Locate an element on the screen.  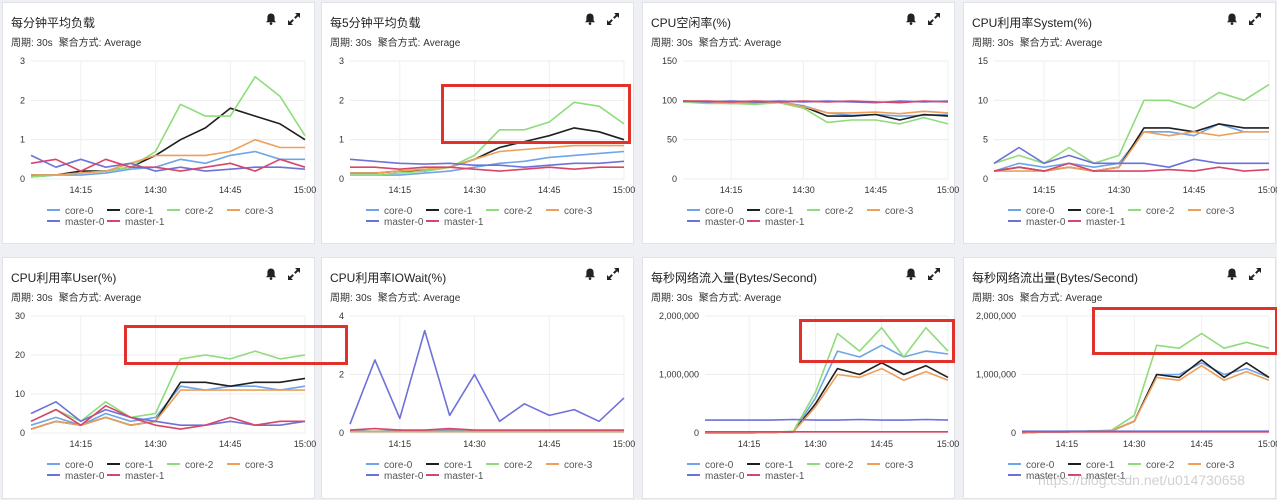
y-tick-label: 1,000,000 is located at coordinates (679, 375).